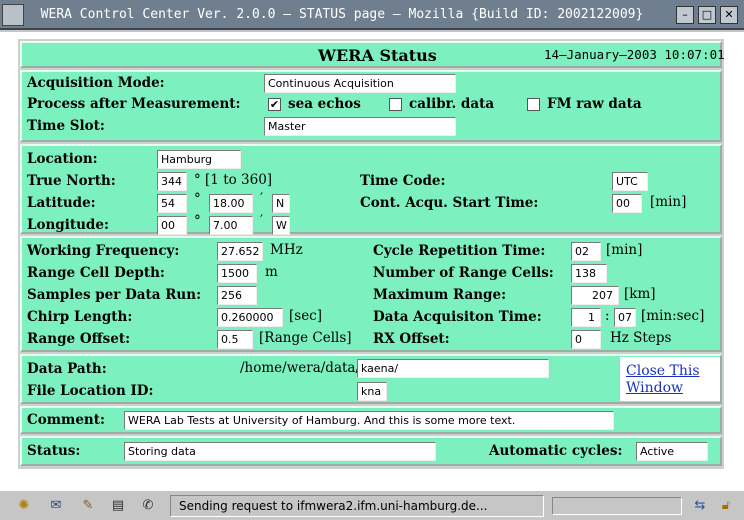 Image resolution: width=744 pixels, height=520 pixels. What do you see at coordinates (240, 251) in the screenshot?
I see `working-frequency-field: 27.652` at bounding box center [240, 251].